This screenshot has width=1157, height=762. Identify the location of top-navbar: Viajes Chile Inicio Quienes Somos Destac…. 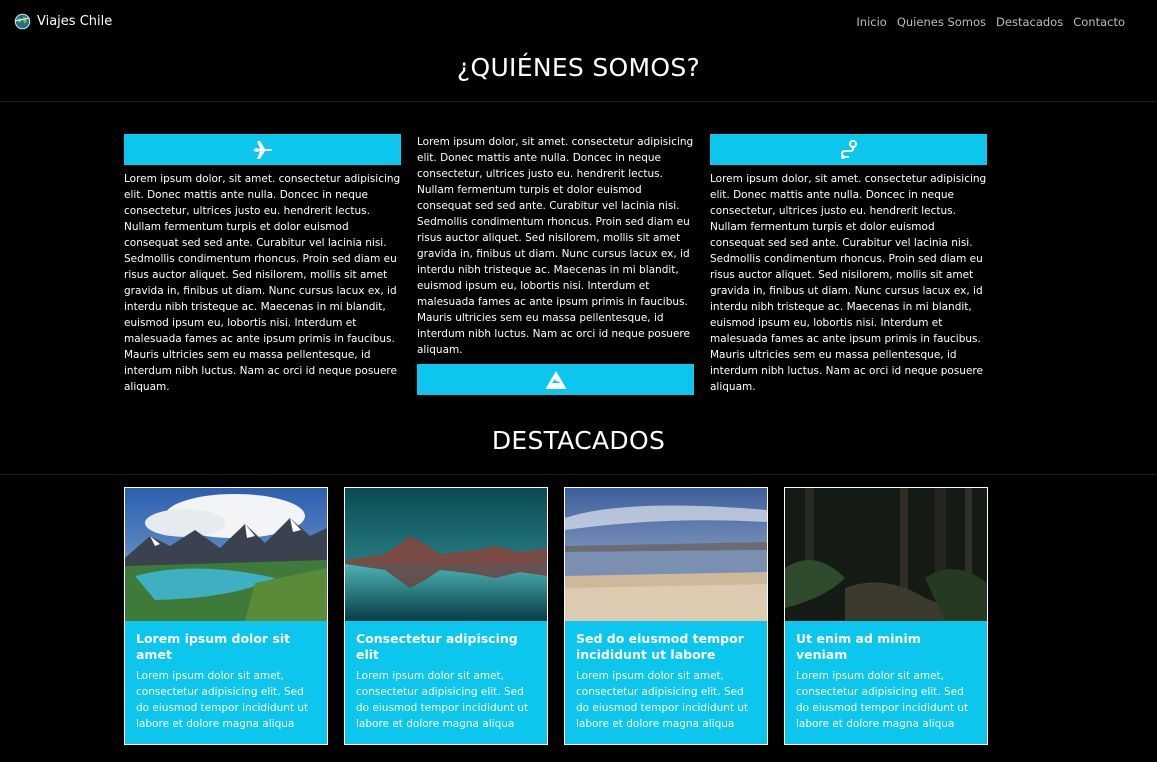
(578, 22).